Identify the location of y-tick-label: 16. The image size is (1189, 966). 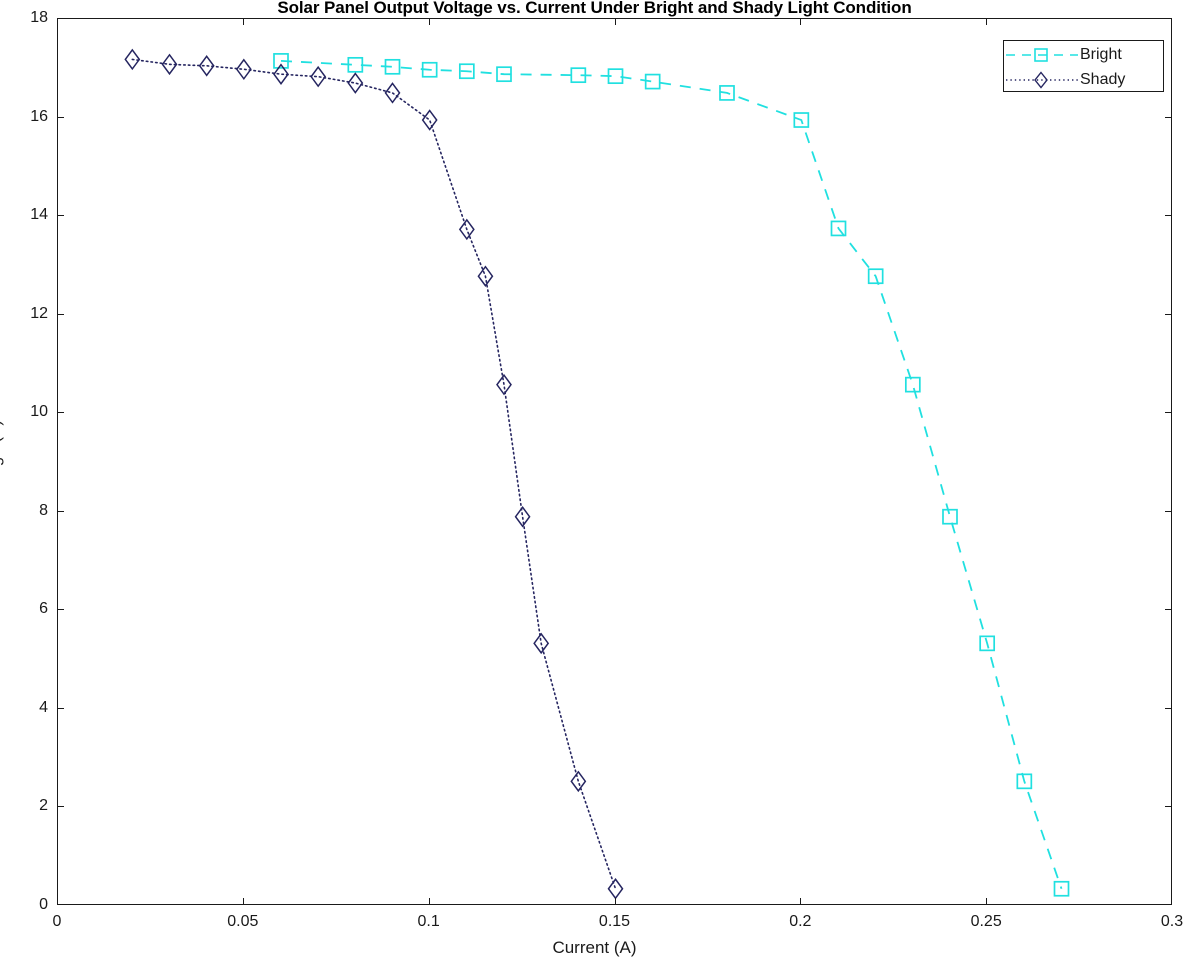
(39, 116).